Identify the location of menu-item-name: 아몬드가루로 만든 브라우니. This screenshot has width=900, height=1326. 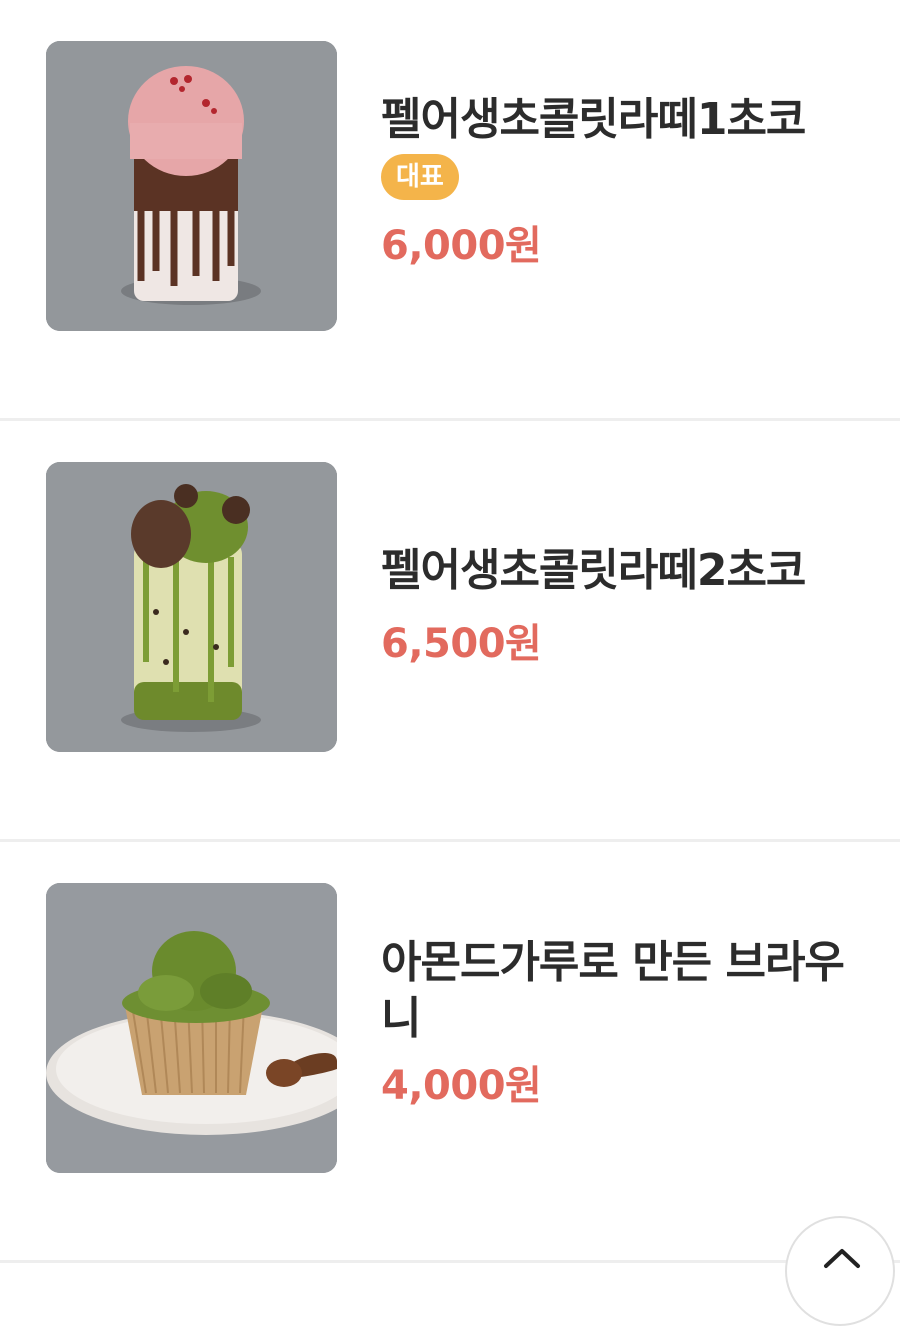
(613, 990).